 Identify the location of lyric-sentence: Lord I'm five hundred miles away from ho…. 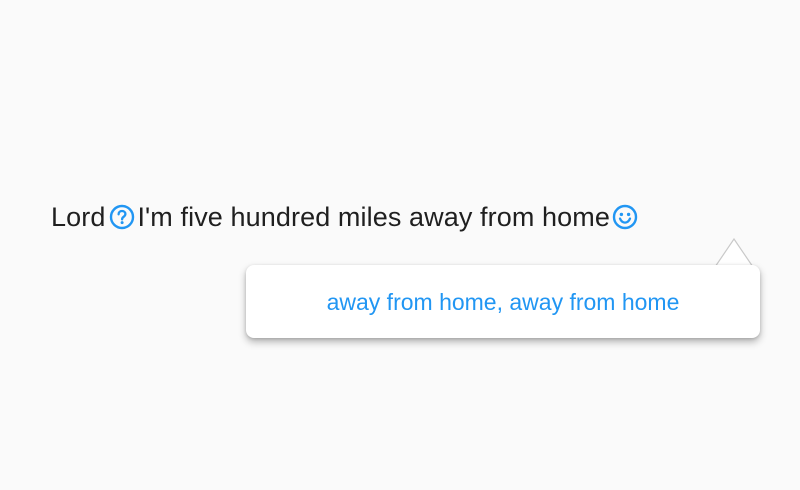
(345, 217).